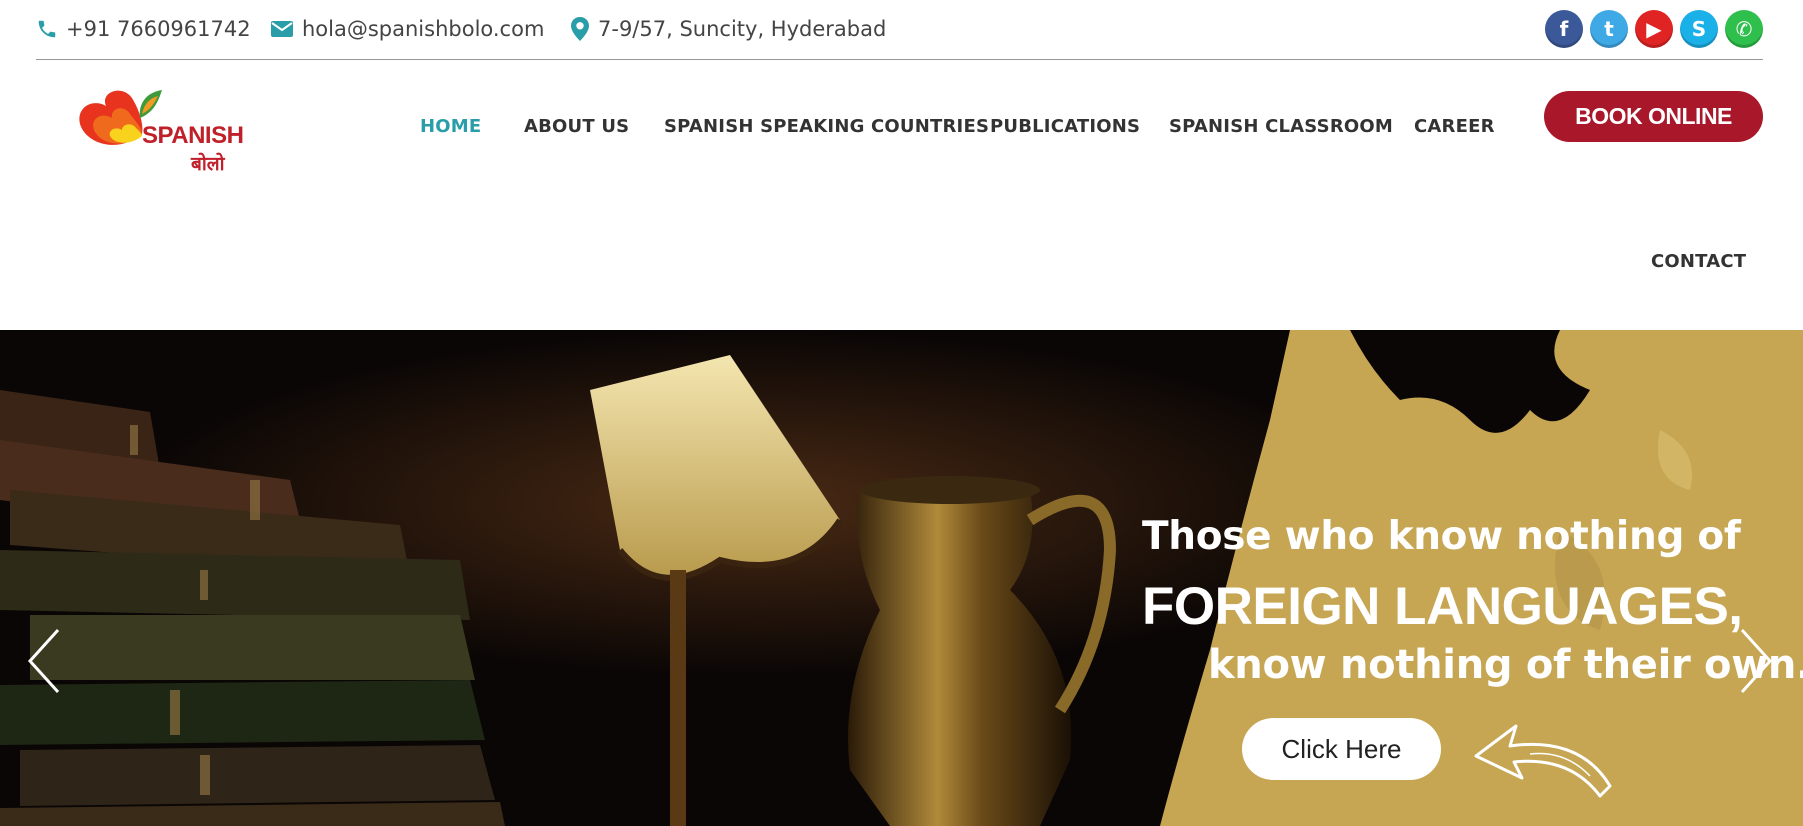  Describe the element at coordinates (1505, 665) in the screenshot. I see `hero-headline-line3: know nothing of their own.` at that location.